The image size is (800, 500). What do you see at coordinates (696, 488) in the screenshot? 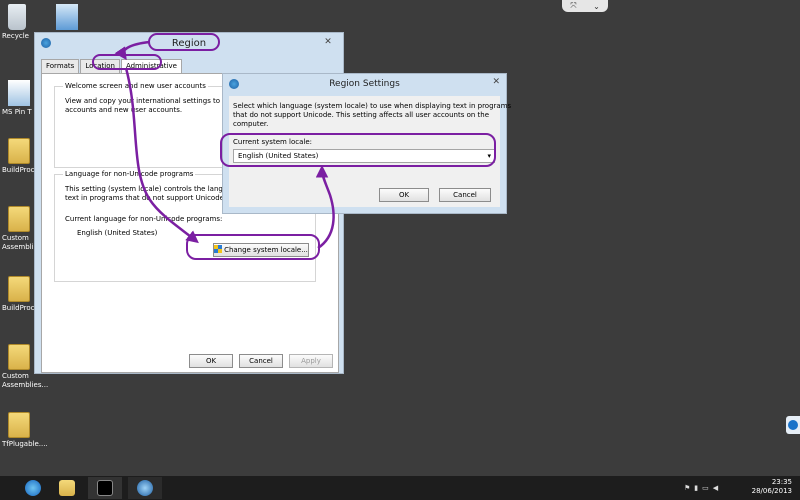
I see `network-icon: ▮` at bounding box center [696, 488].